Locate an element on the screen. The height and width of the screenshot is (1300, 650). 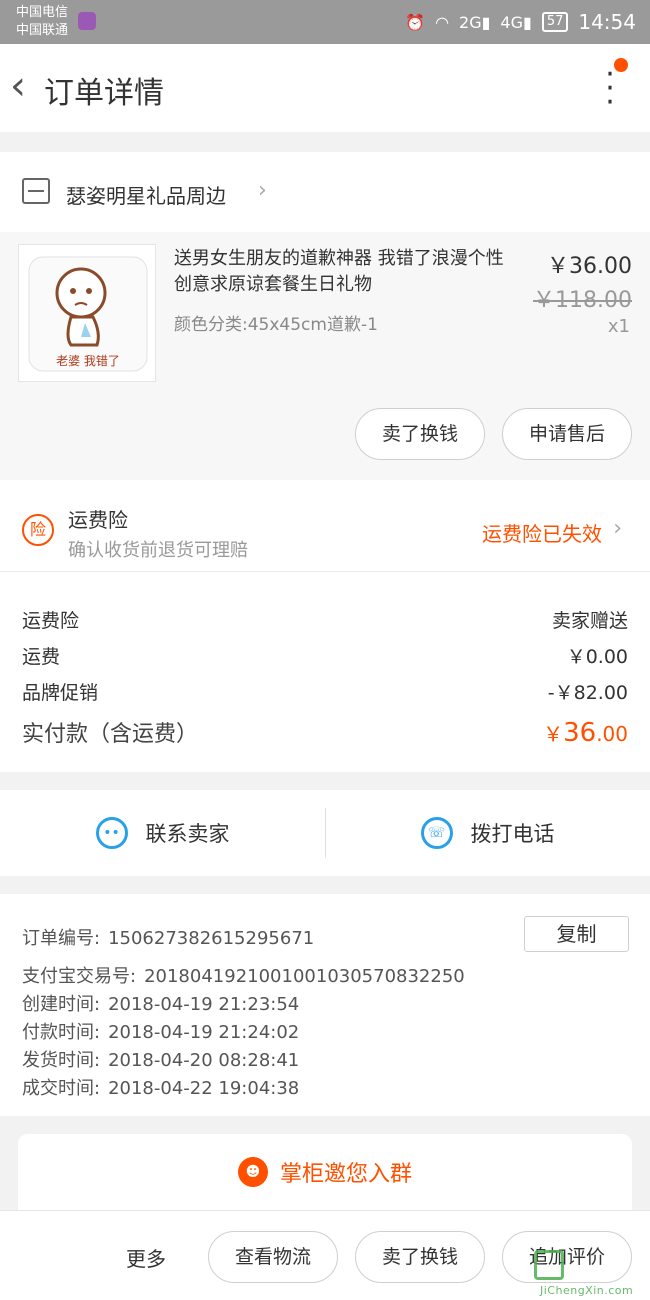
total-label: 实付款（含运费） is located at coordinates (110, 734).